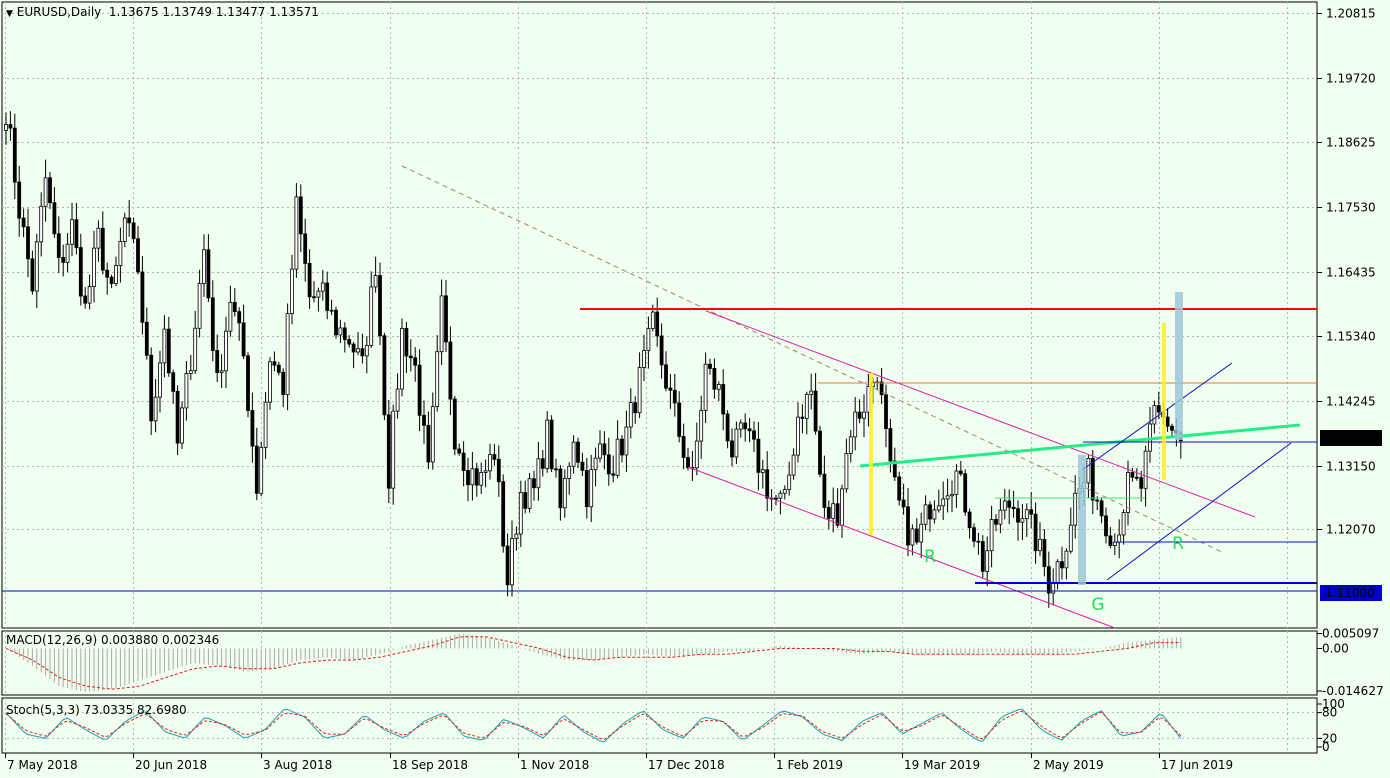  What do you see at coordinates (113, 640) in the screenshot?
I see `macd-header: MACD(12,26,9) 0.003880 0.002346` at bounding box center [113, 640].